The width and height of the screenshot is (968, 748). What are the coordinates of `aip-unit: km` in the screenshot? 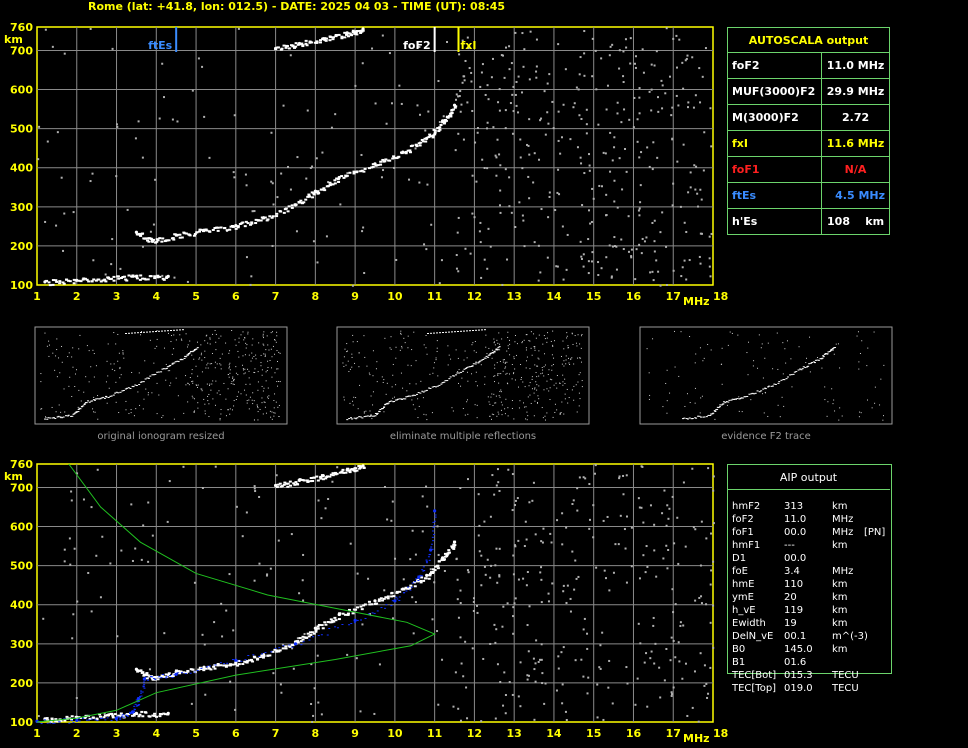 It's located at (840, 506).